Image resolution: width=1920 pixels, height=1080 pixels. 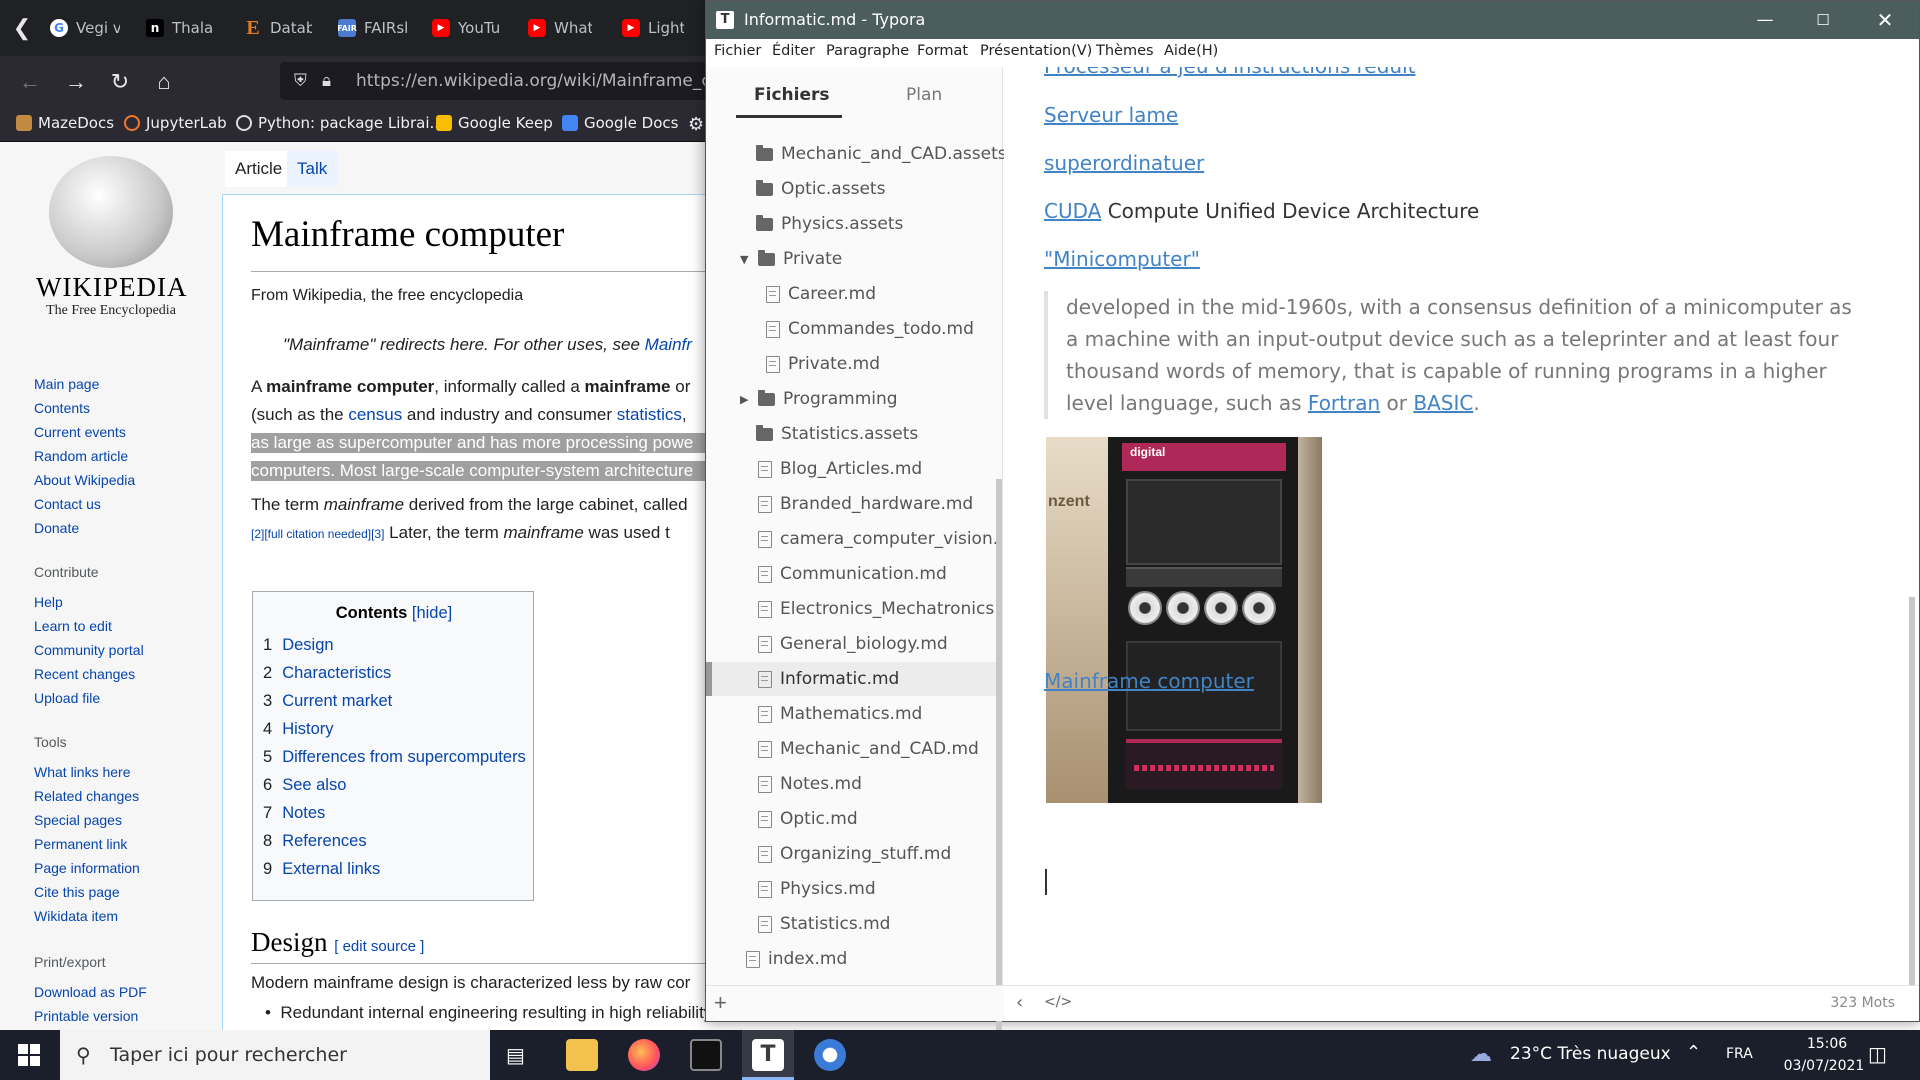 What do you see at coordinates (375, 414) in the screenshot?
I see `census-link: census` at bounding box center [375, 414].